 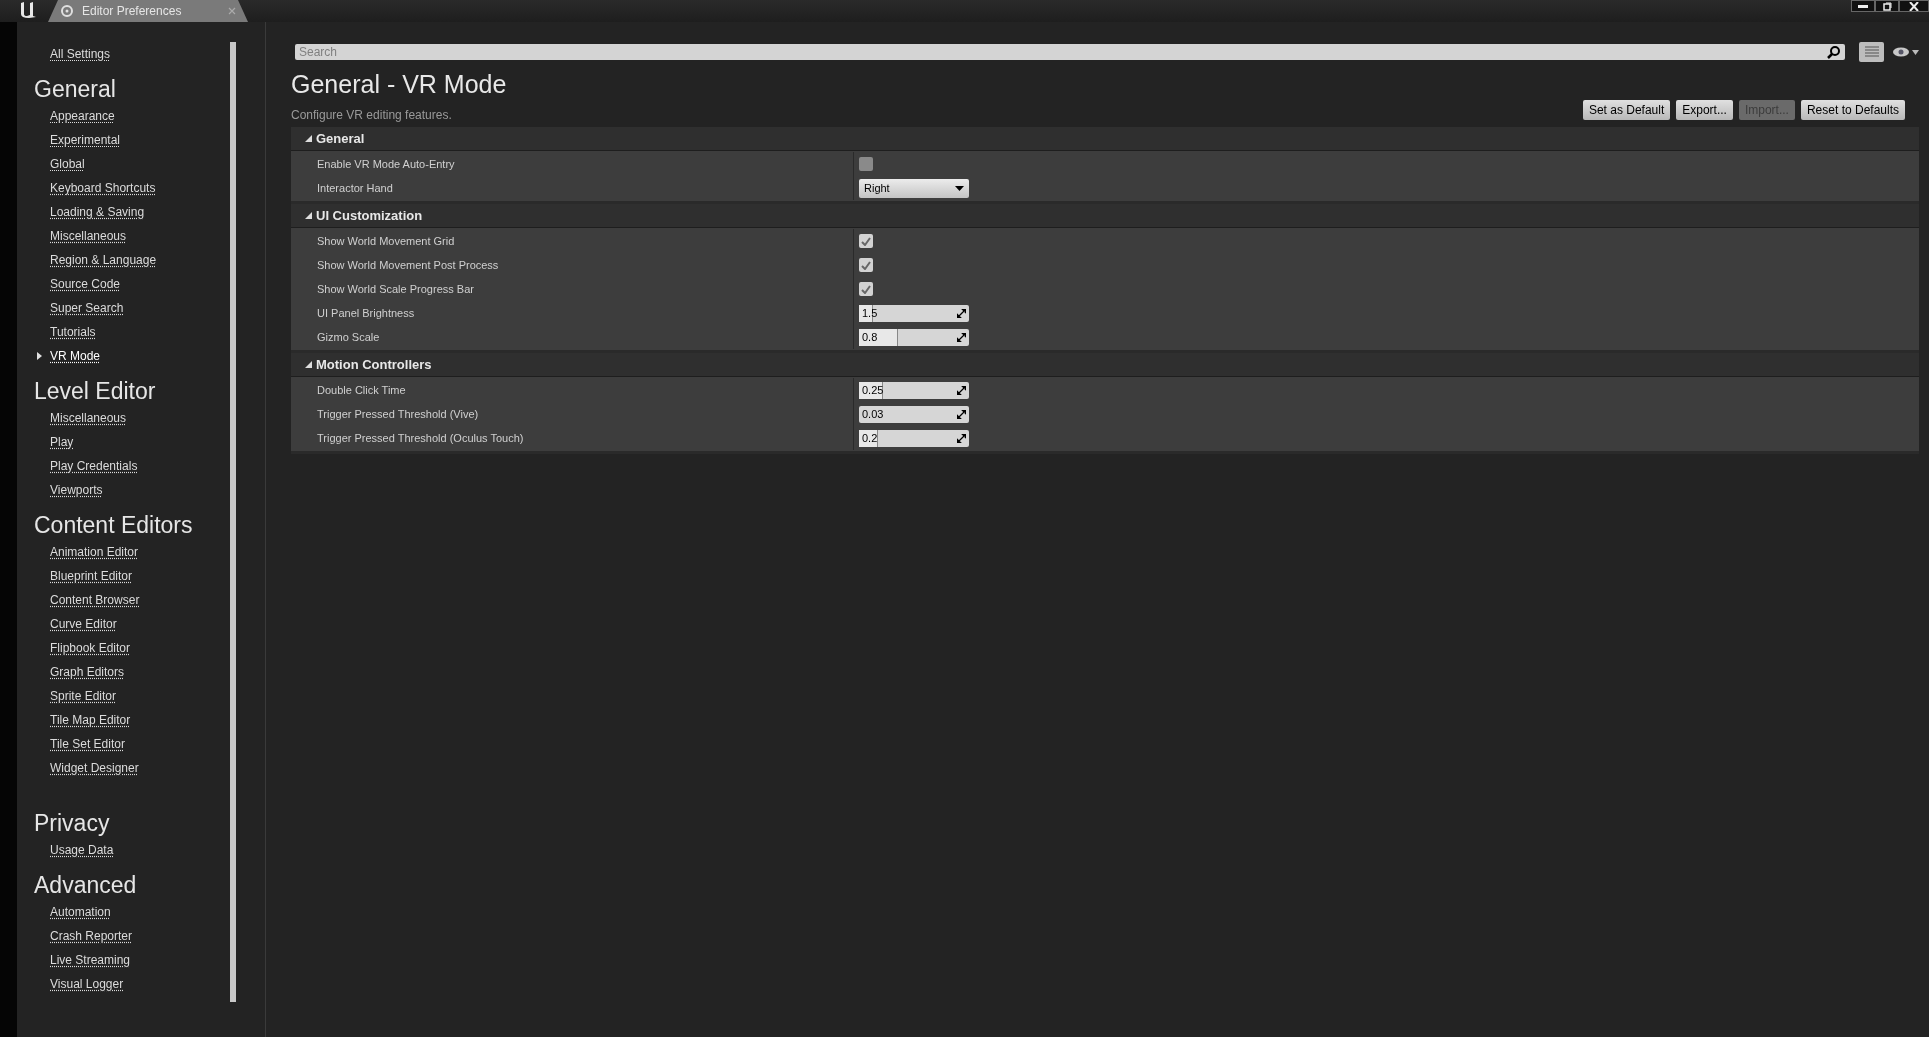 I want to click on sidebar-link: Keyboard Shortcuts, so click(x=103, y=188).